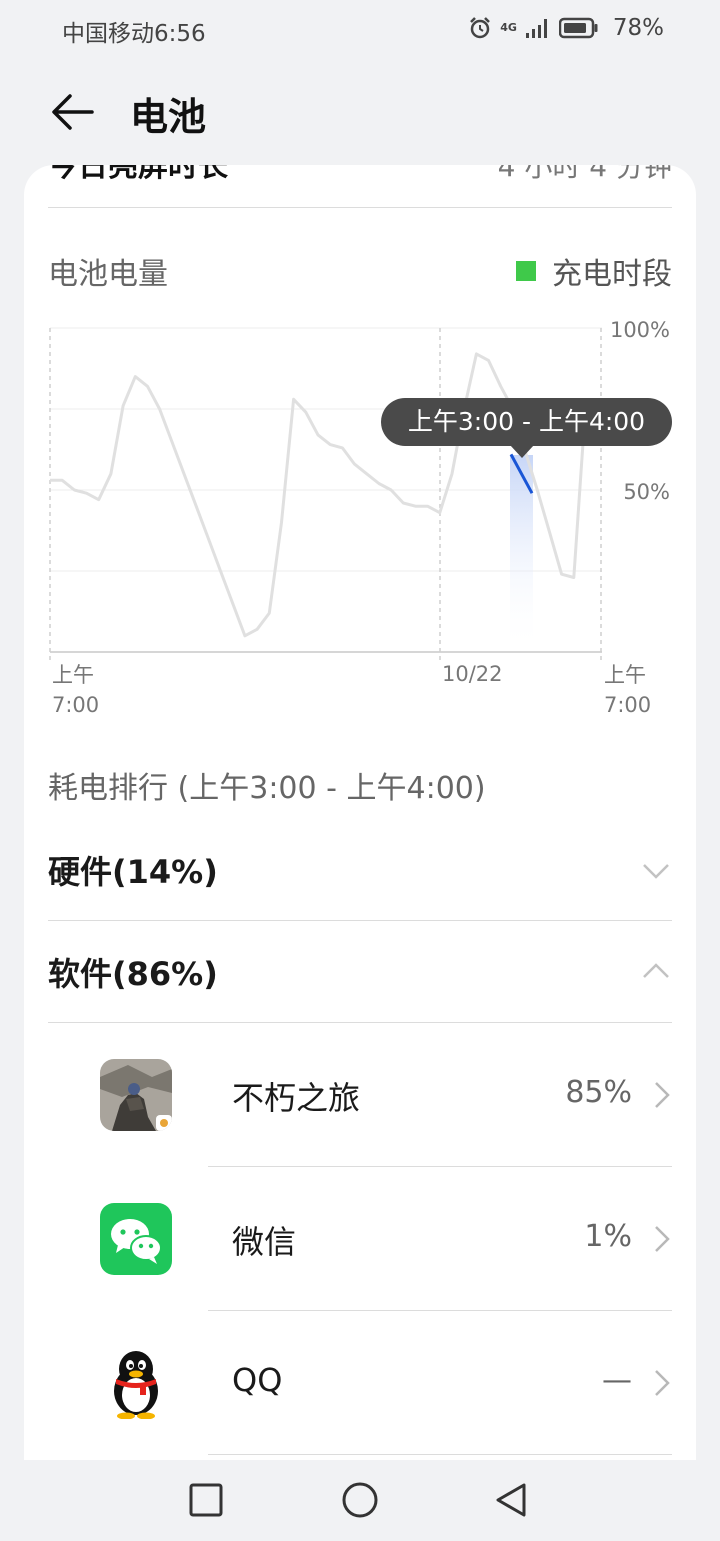  I want to click on home-icon, so click(360, 1500).